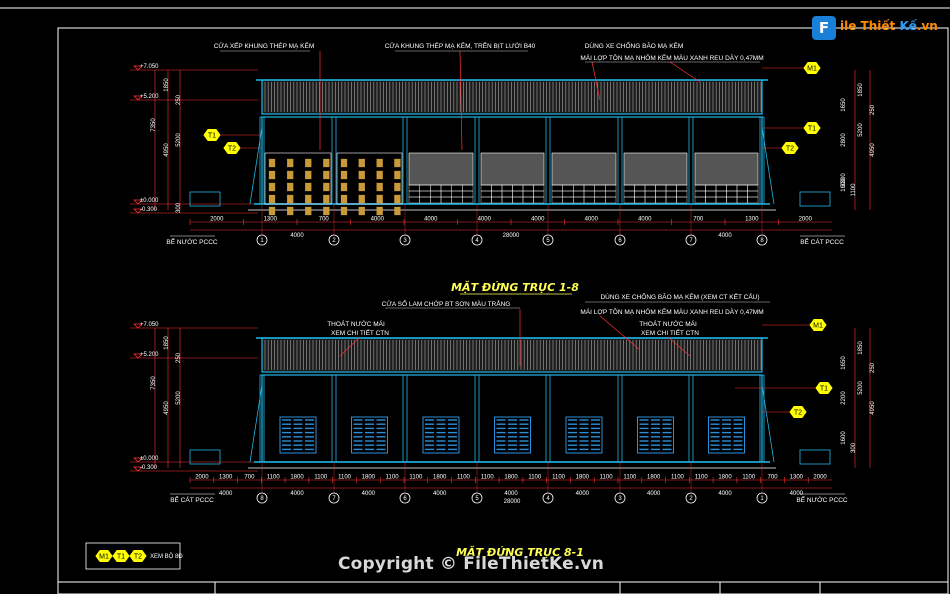 The height and width of the screenshot is (594, 950). I want to click on axis-bubble-label: 7, so click(691, 241).